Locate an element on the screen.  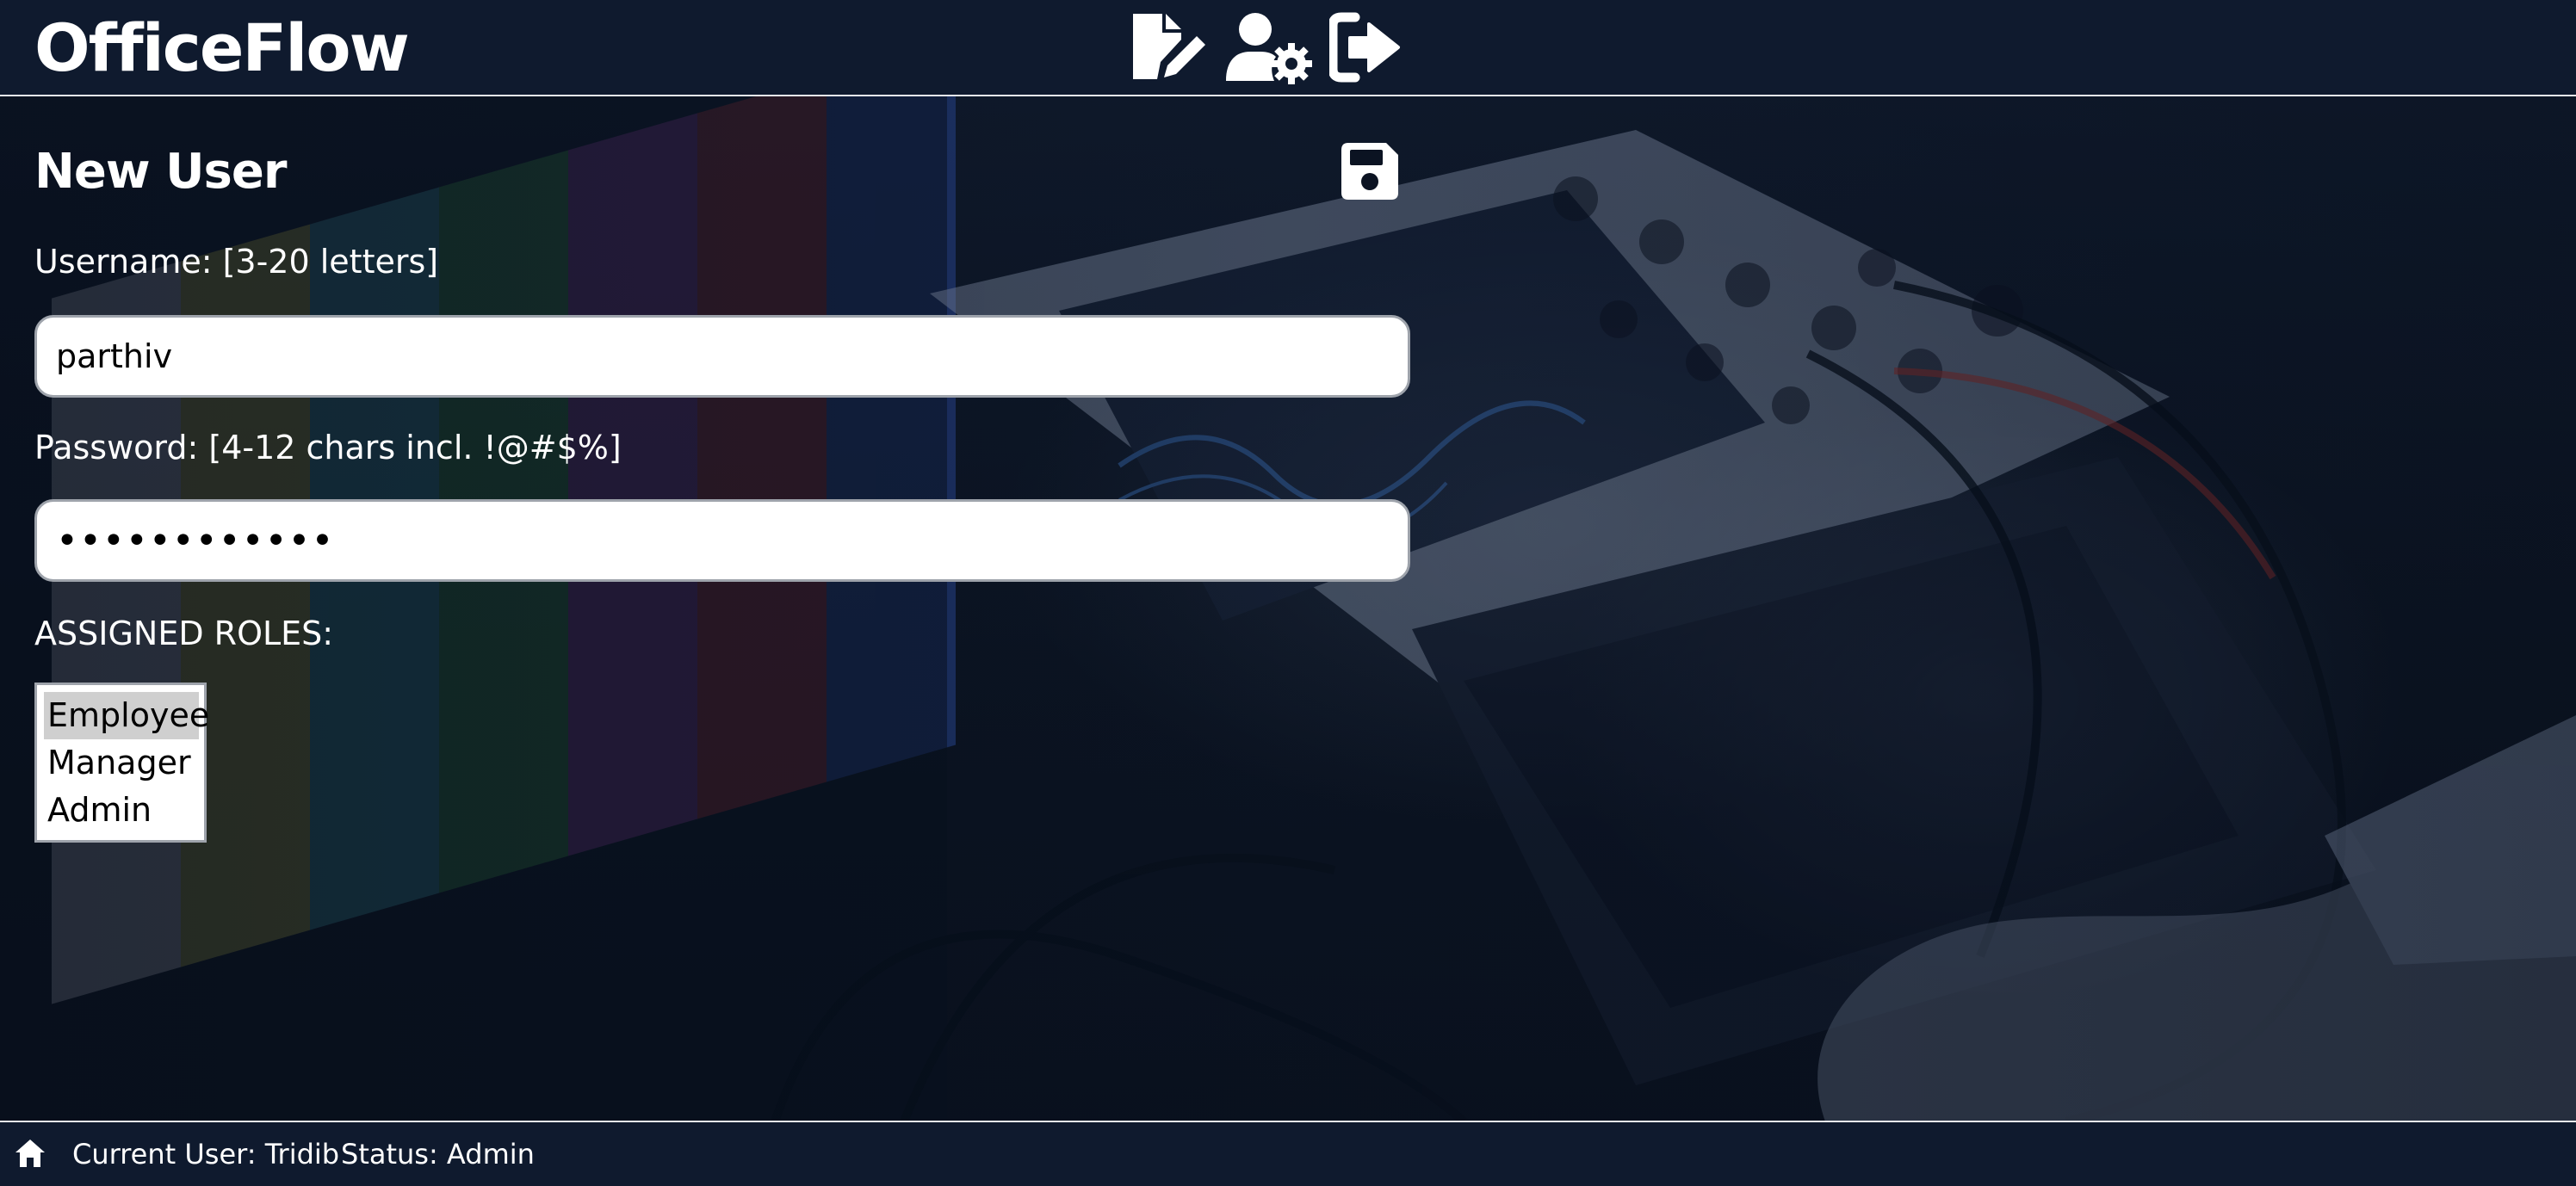
role-option-admin: Admin is located at coordinates (121, 811).